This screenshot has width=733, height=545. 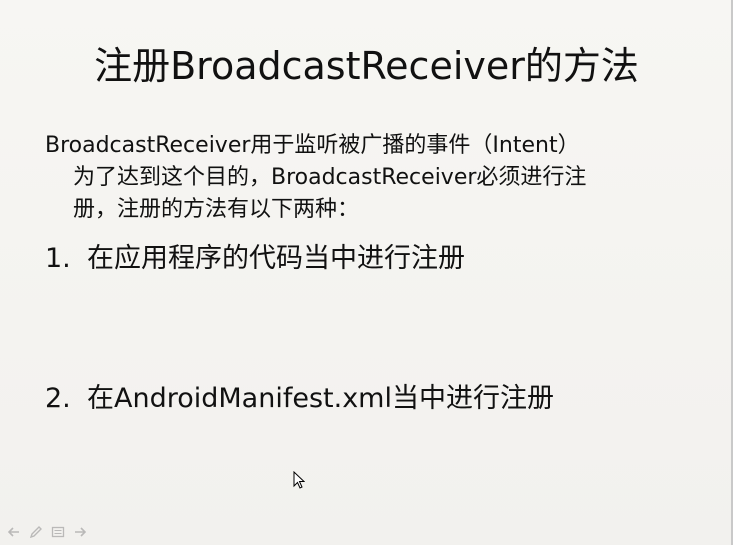 What do you see at coordinates (299, 480) in the screenshot?
I see `mouse-pointer-icon` at bounding box center [299, 480].